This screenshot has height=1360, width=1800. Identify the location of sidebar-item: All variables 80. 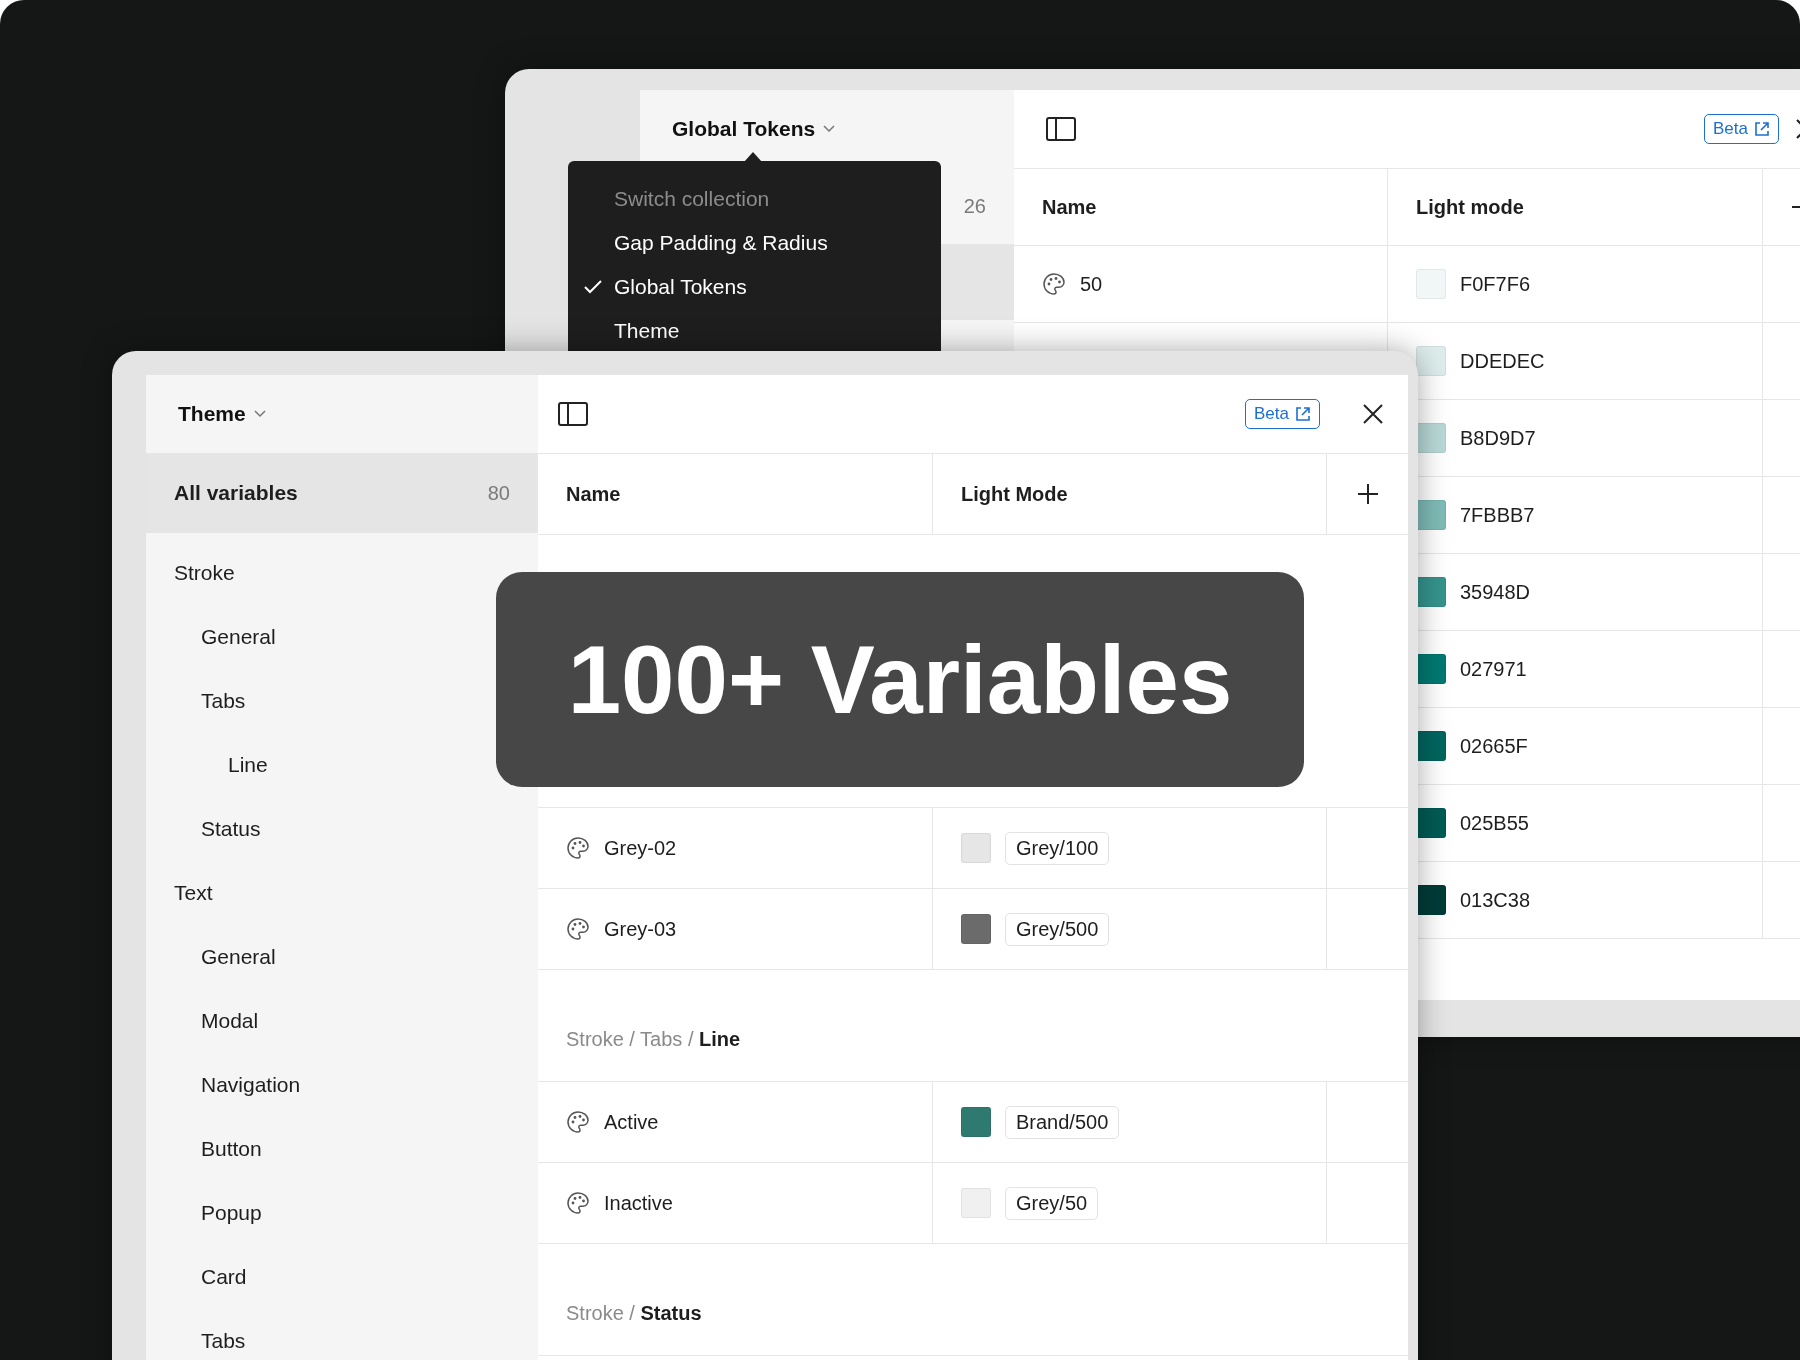
(342, 493).